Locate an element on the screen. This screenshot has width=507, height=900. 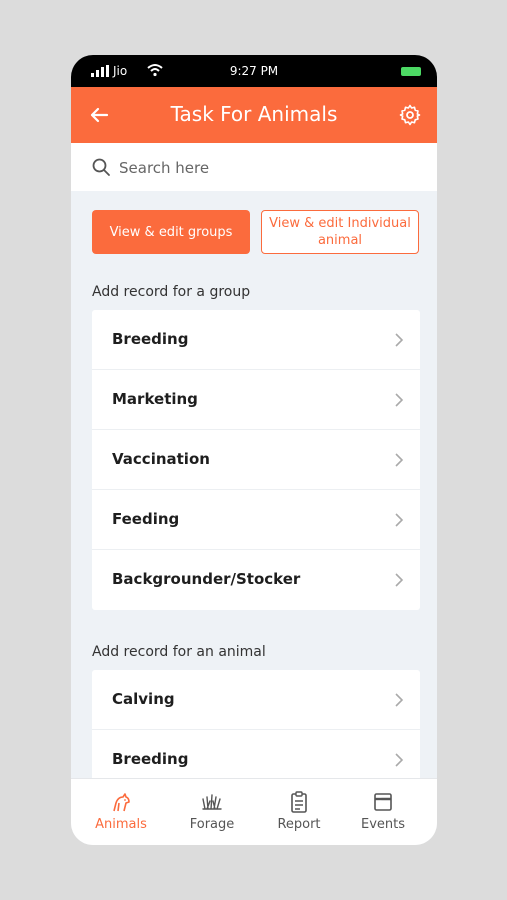
view-edit-individual-button: View & edit Individual animal is located at coordinates (340, 232).